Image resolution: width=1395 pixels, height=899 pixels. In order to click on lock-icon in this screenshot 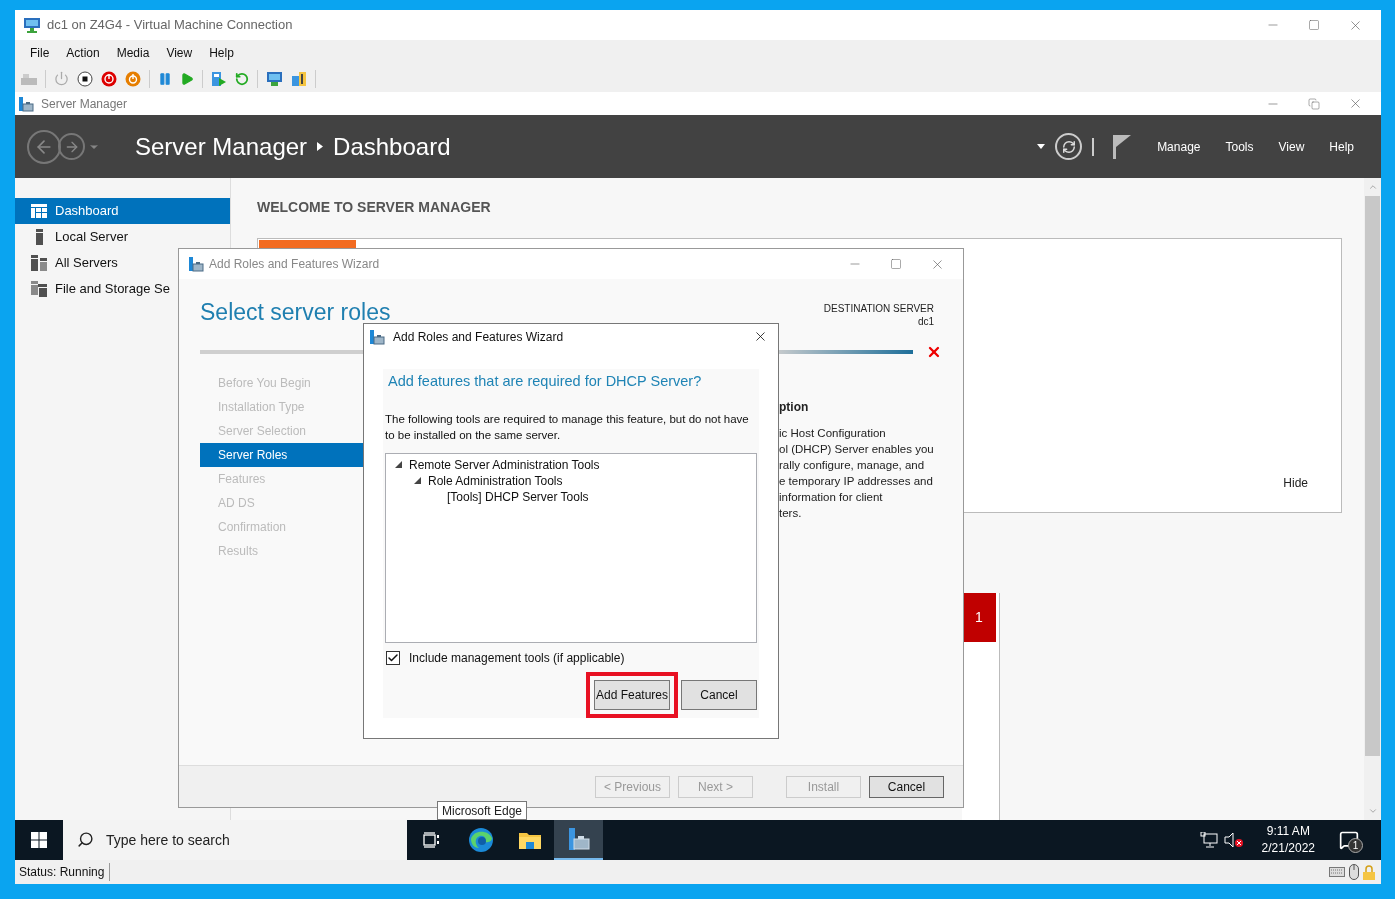, I will do `click(1369, 872)`.